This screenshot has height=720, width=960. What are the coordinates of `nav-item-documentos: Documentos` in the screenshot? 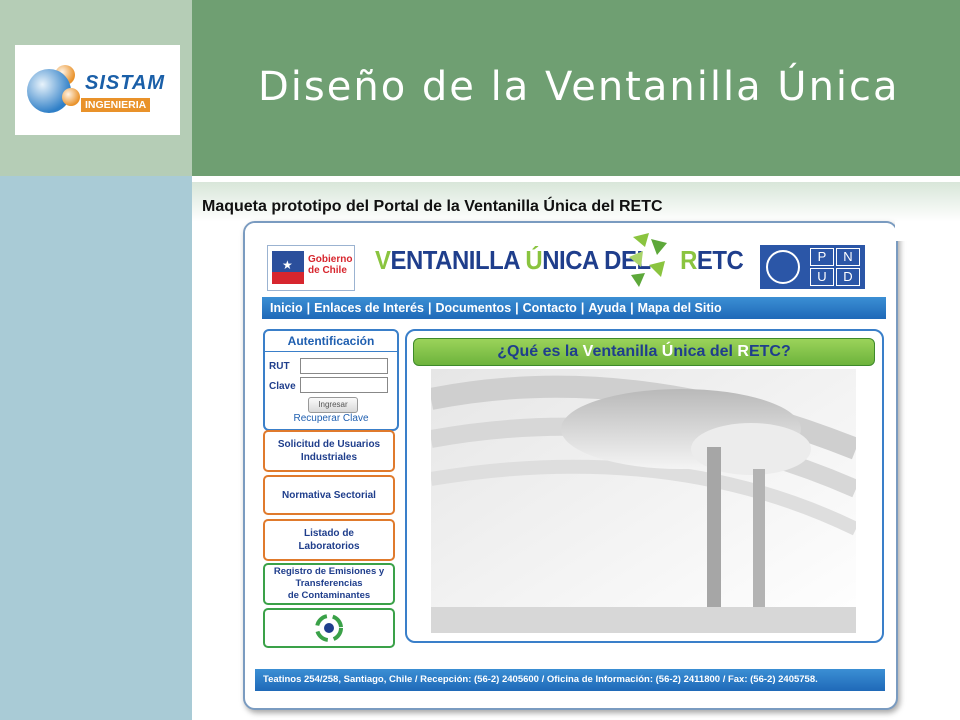 It's located at (473, 308).